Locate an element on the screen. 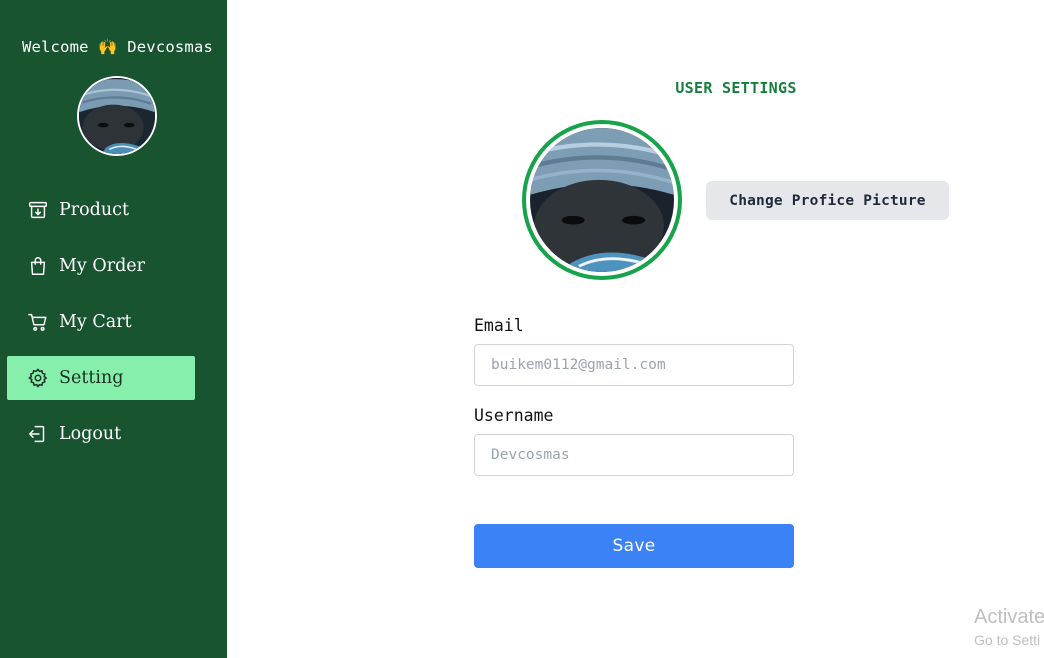 The width and height of the screenshot is (1044, 658). username-field is located at coordinates (634, 455).